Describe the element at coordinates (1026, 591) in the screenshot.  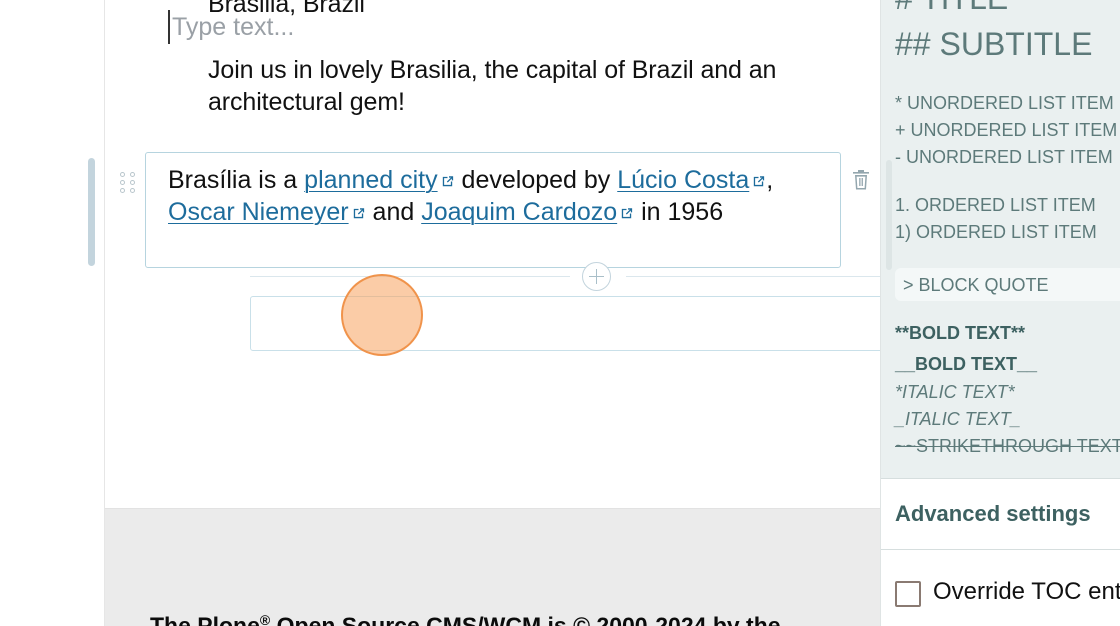
I see `override-toc-label: Override TOC entry` at that location.